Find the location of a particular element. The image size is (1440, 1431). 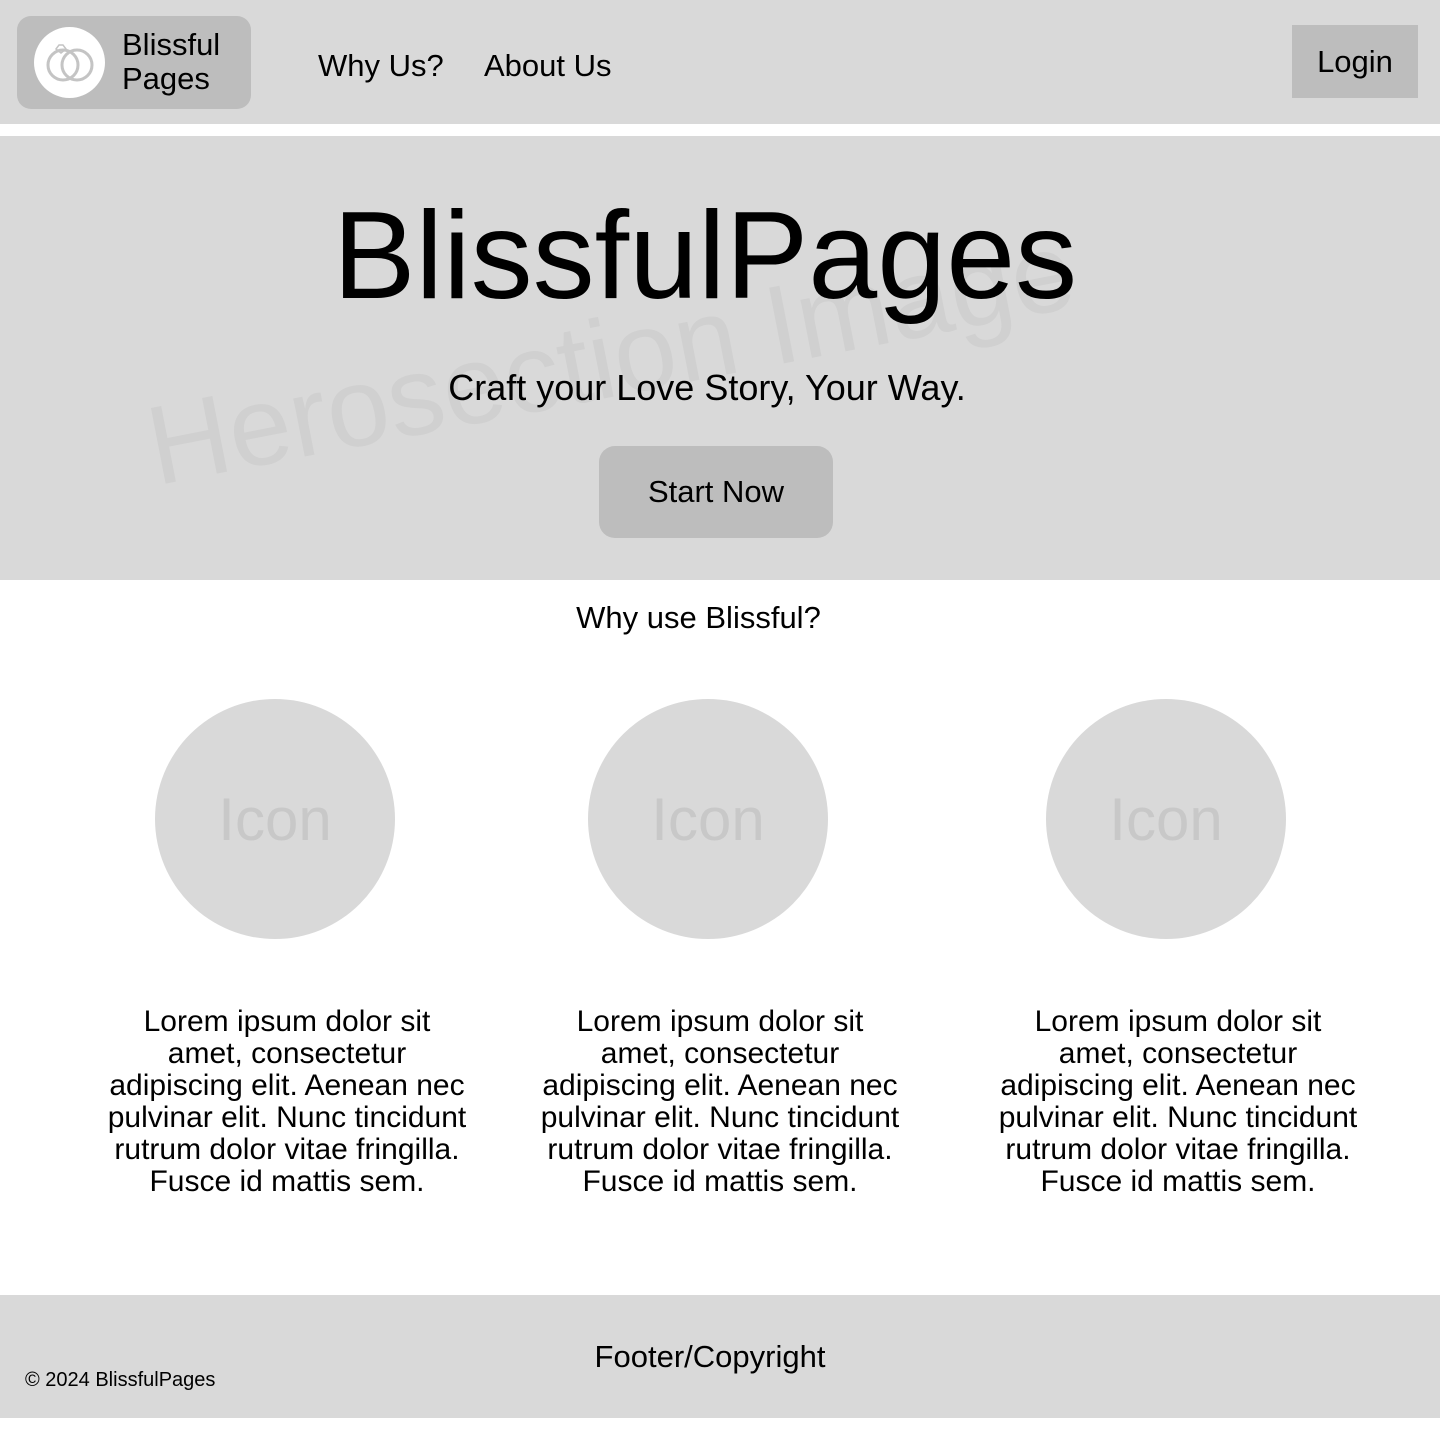

logo-text: Blissful Pages is located at coordinates (171, 62).